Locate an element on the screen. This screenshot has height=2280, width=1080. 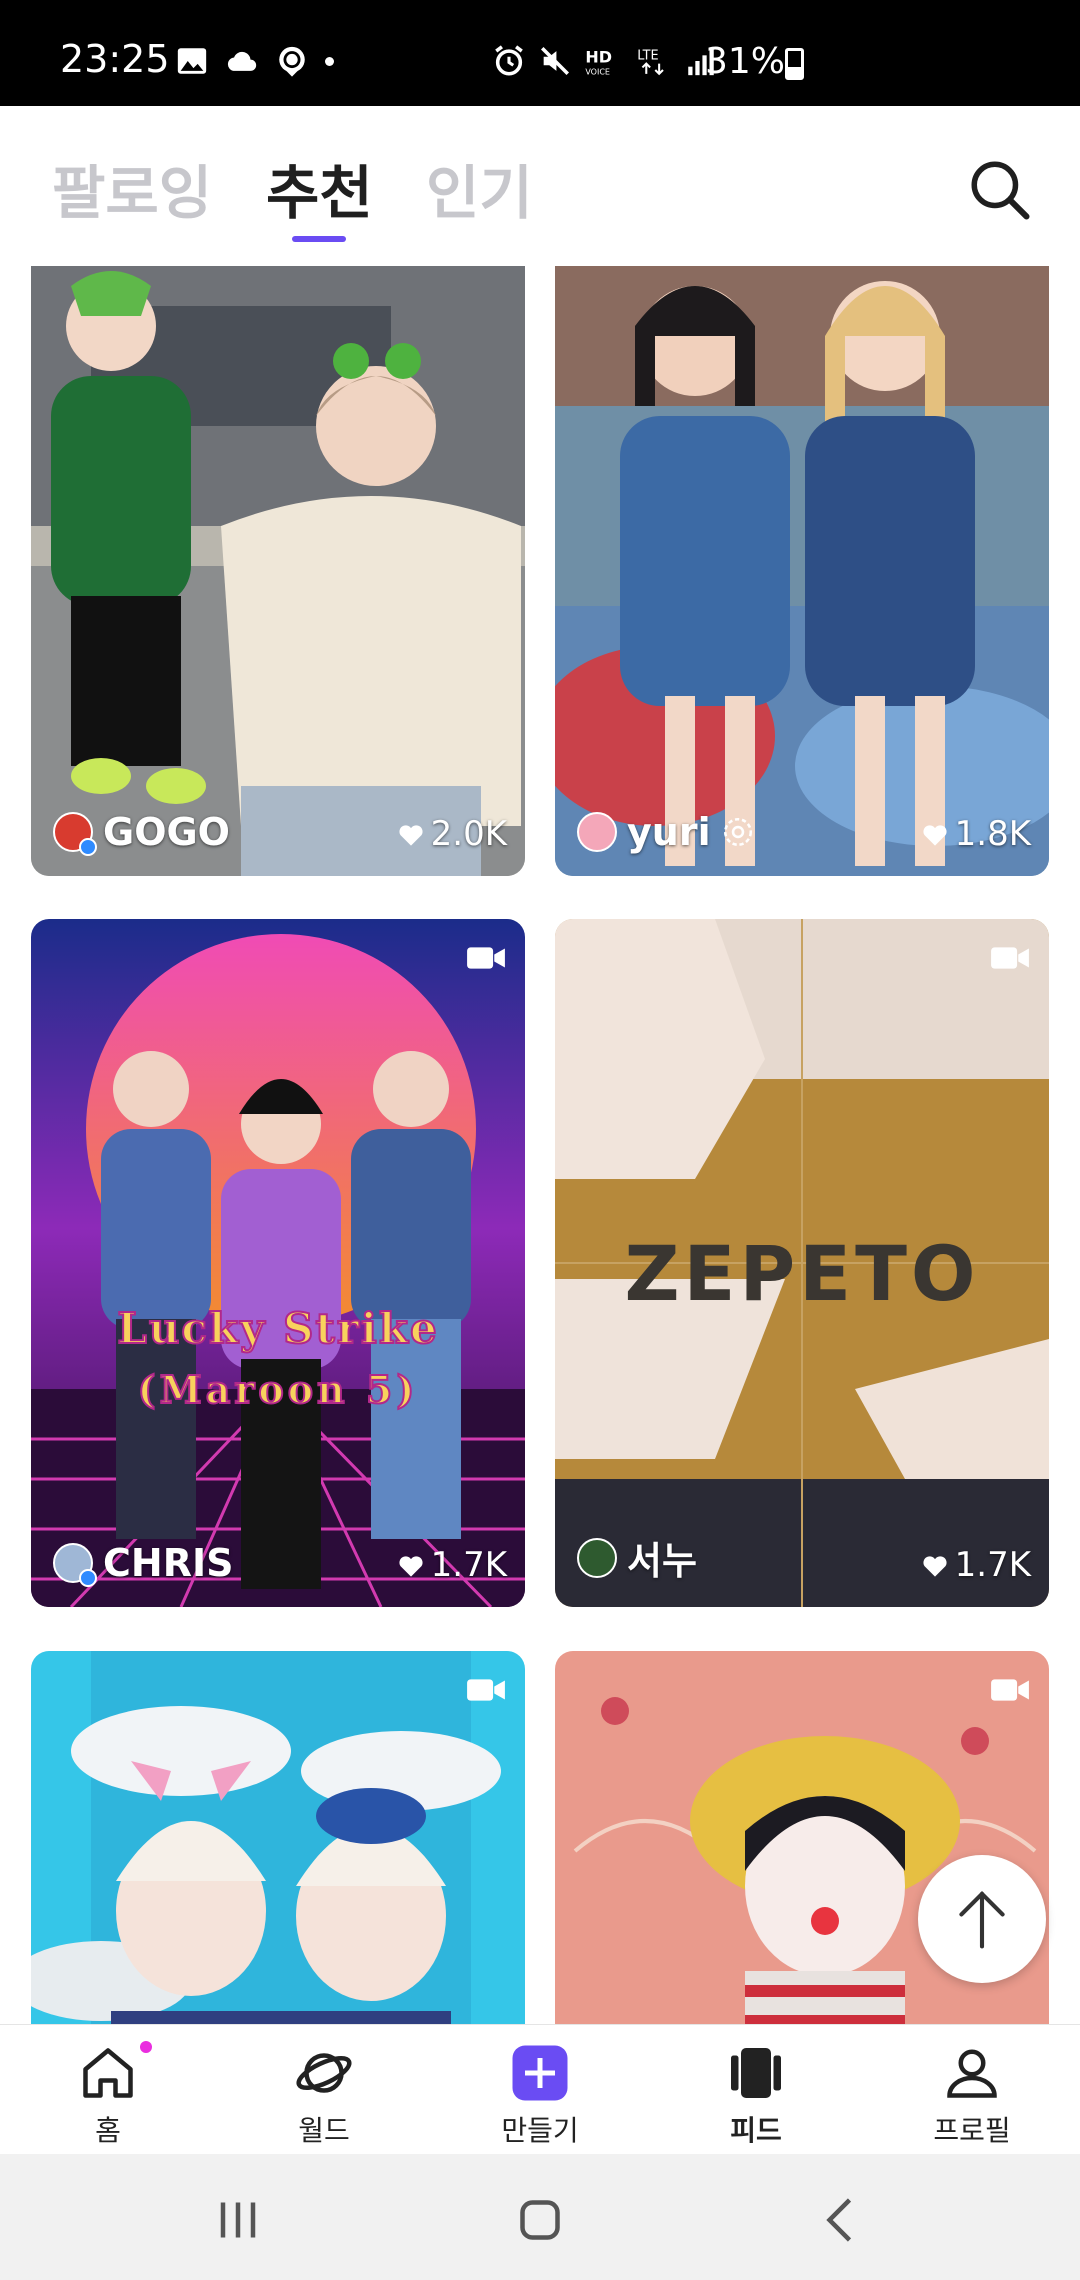
recent-apps-icon is located at coordinates (238, 2220).